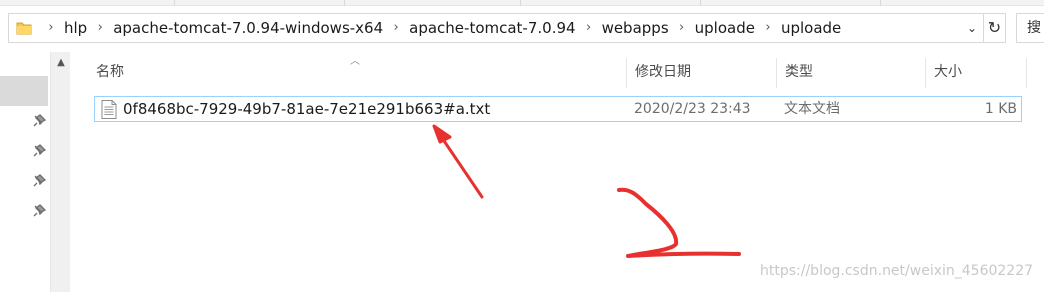 This screenshot has height=292, width=1044. Describe the element at coordinates (972, 28) in the screenshot. I see `chevron-down-icon: ⌄` at that location.